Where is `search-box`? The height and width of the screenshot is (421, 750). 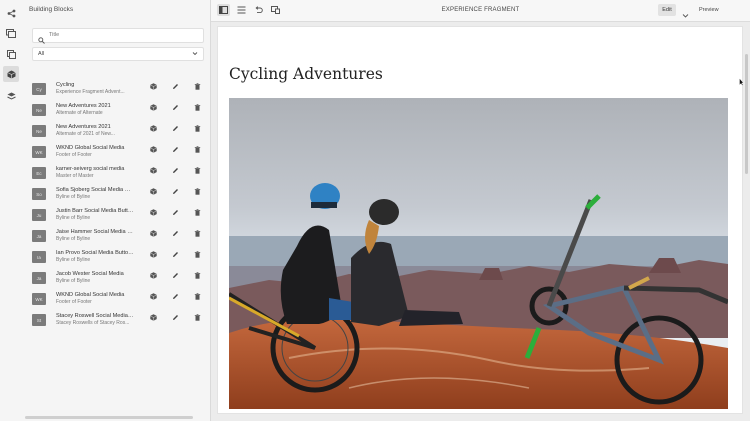
search-box is located at coordinates (118, 36).